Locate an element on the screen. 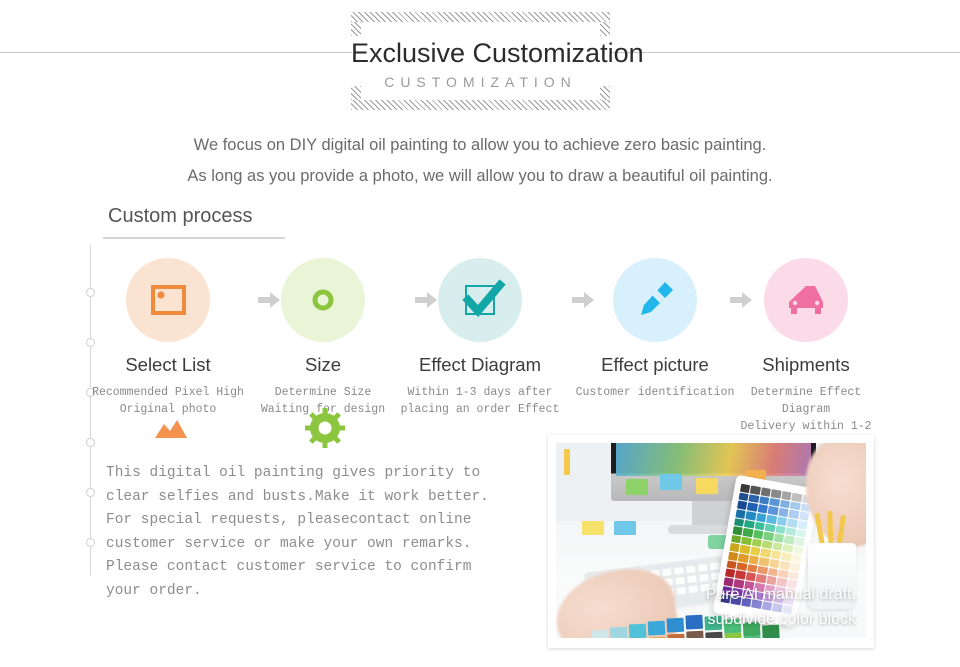 The height and width of the screenshot is (667, 960). header-rule-right is located at coordinates (785, 52).